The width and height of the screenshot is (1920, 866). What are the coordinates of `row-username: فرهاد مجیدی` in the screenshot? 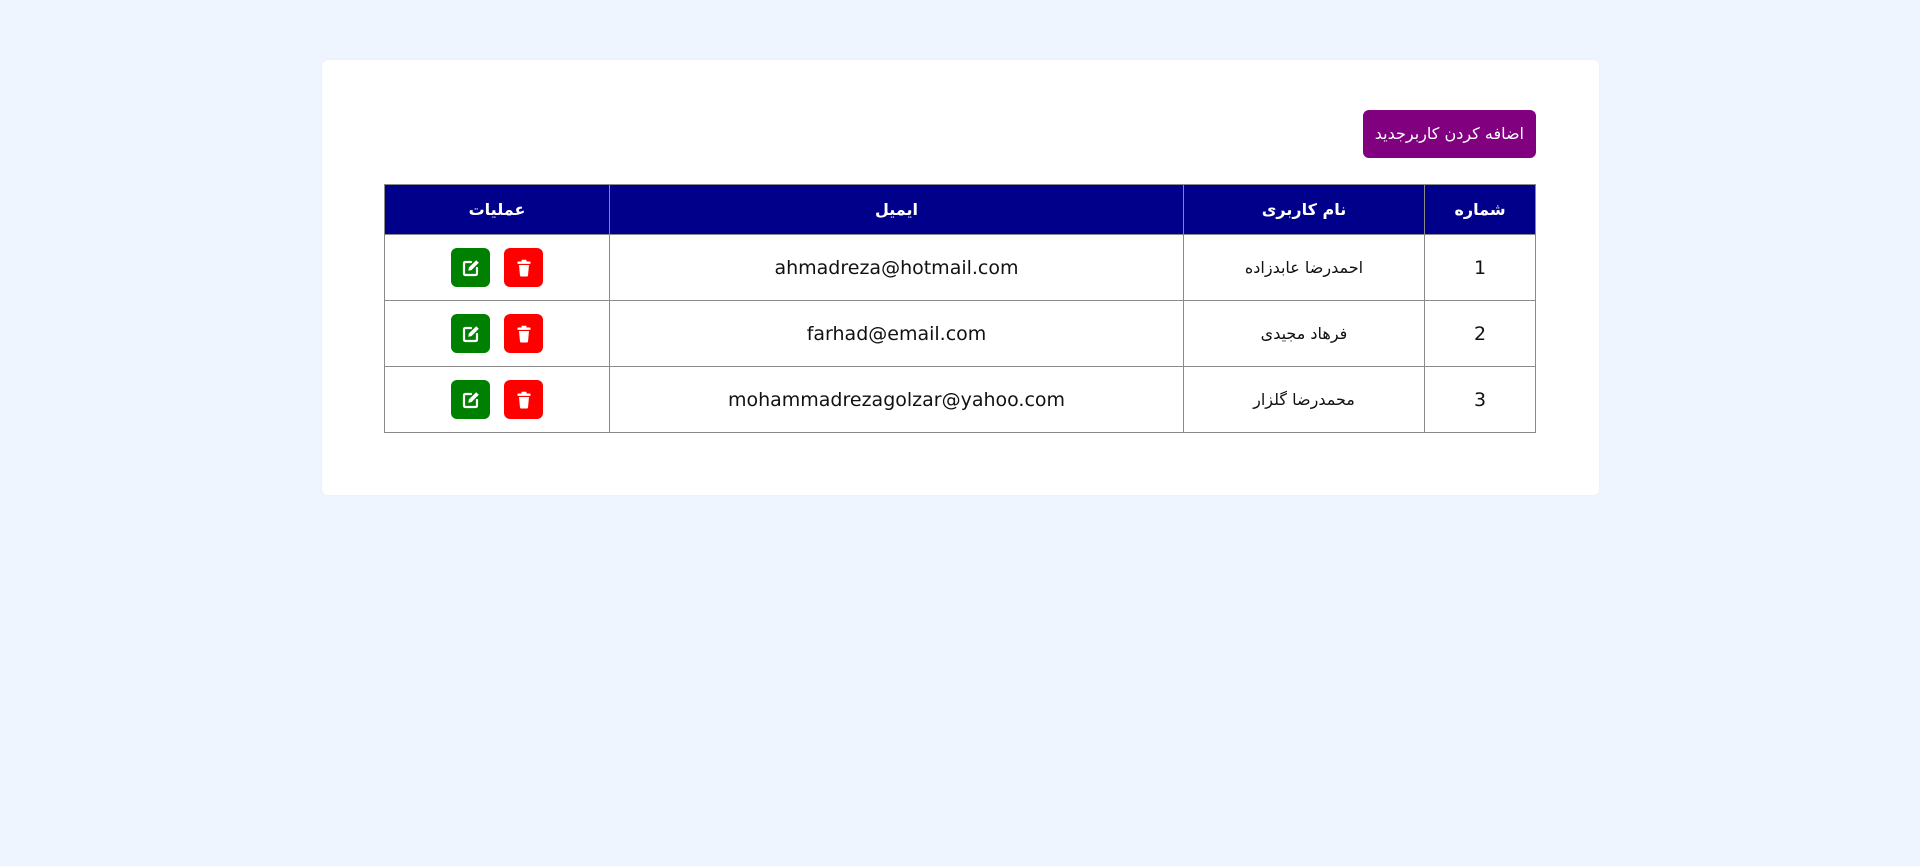 It's located at (1304, 333).